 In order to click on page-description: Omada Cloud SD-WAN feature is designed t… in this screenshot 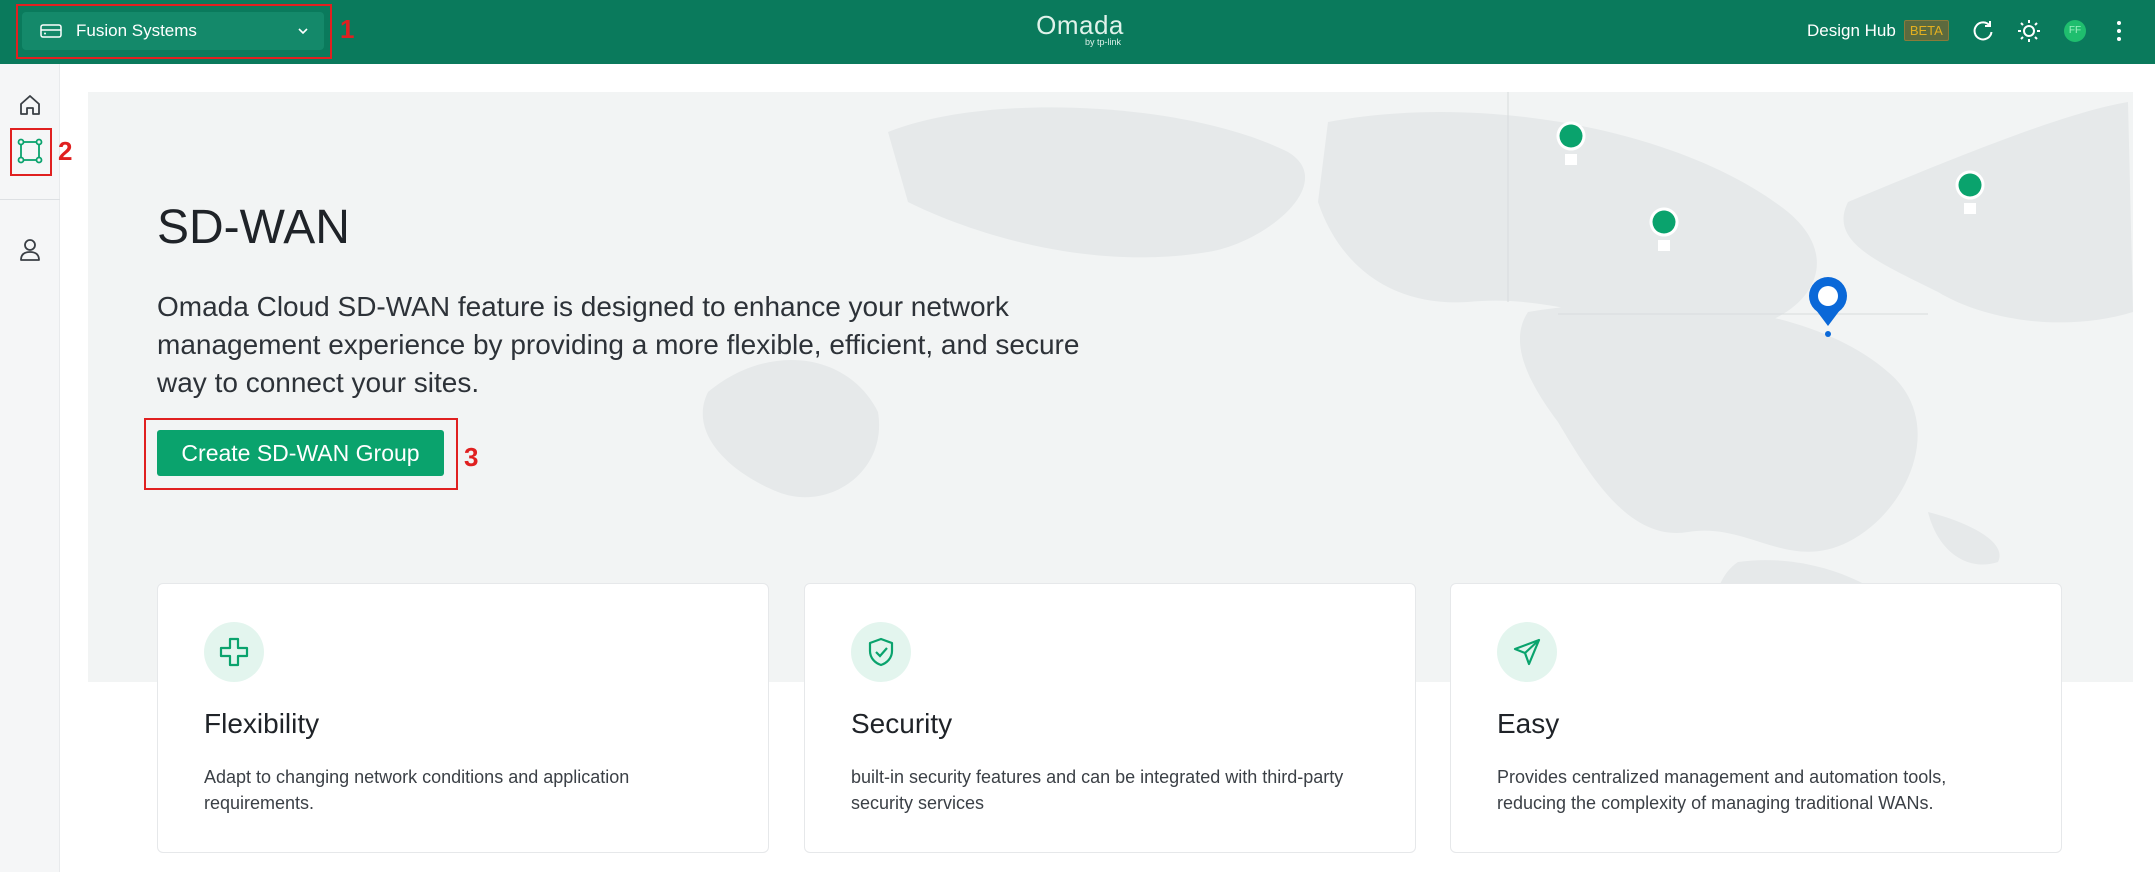, I will do `click(618, 344)`.